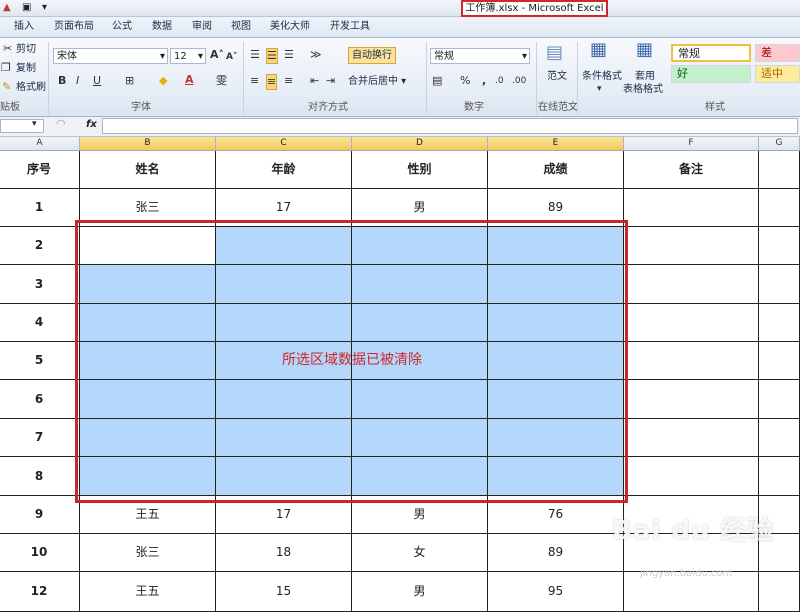 The width and height of the screenshot is (800, 612). What do you see at coordinates (437, 81) in the screenshot?
I see `currency-icon: ▤` at bounding box center [437, 81].